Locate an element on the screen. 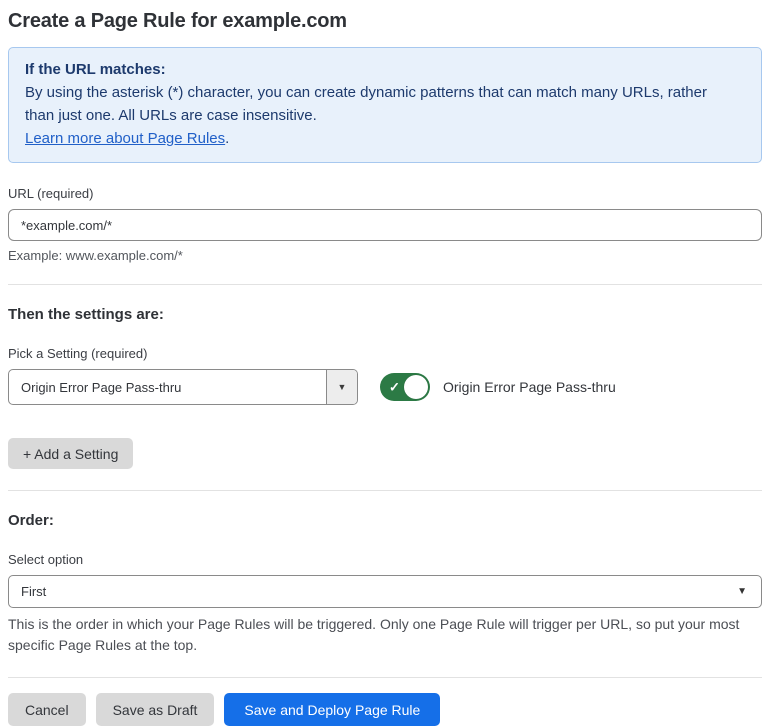 The width and height of the screenshot is (770, 726). order-select: First ▼ is located at coordinates (385, 591).